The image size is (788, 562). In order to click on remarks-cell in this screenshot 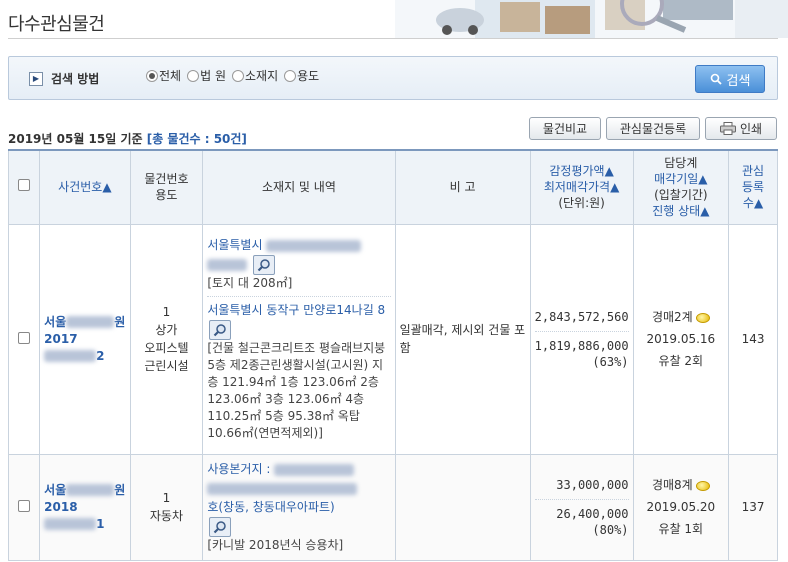, I will do `click(462, 507)`.